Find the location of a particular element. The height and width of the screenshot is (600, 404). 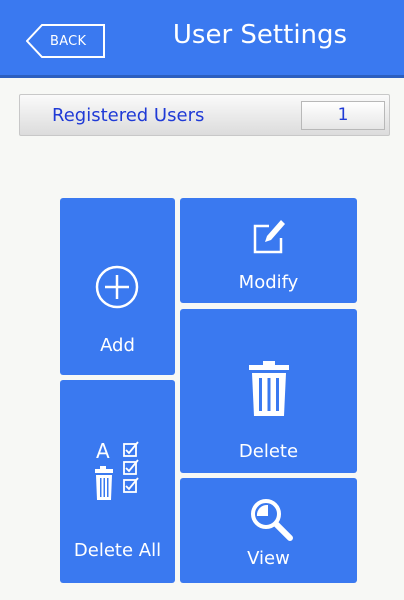

delete-label: Delete is located at coordinates (268, 451).